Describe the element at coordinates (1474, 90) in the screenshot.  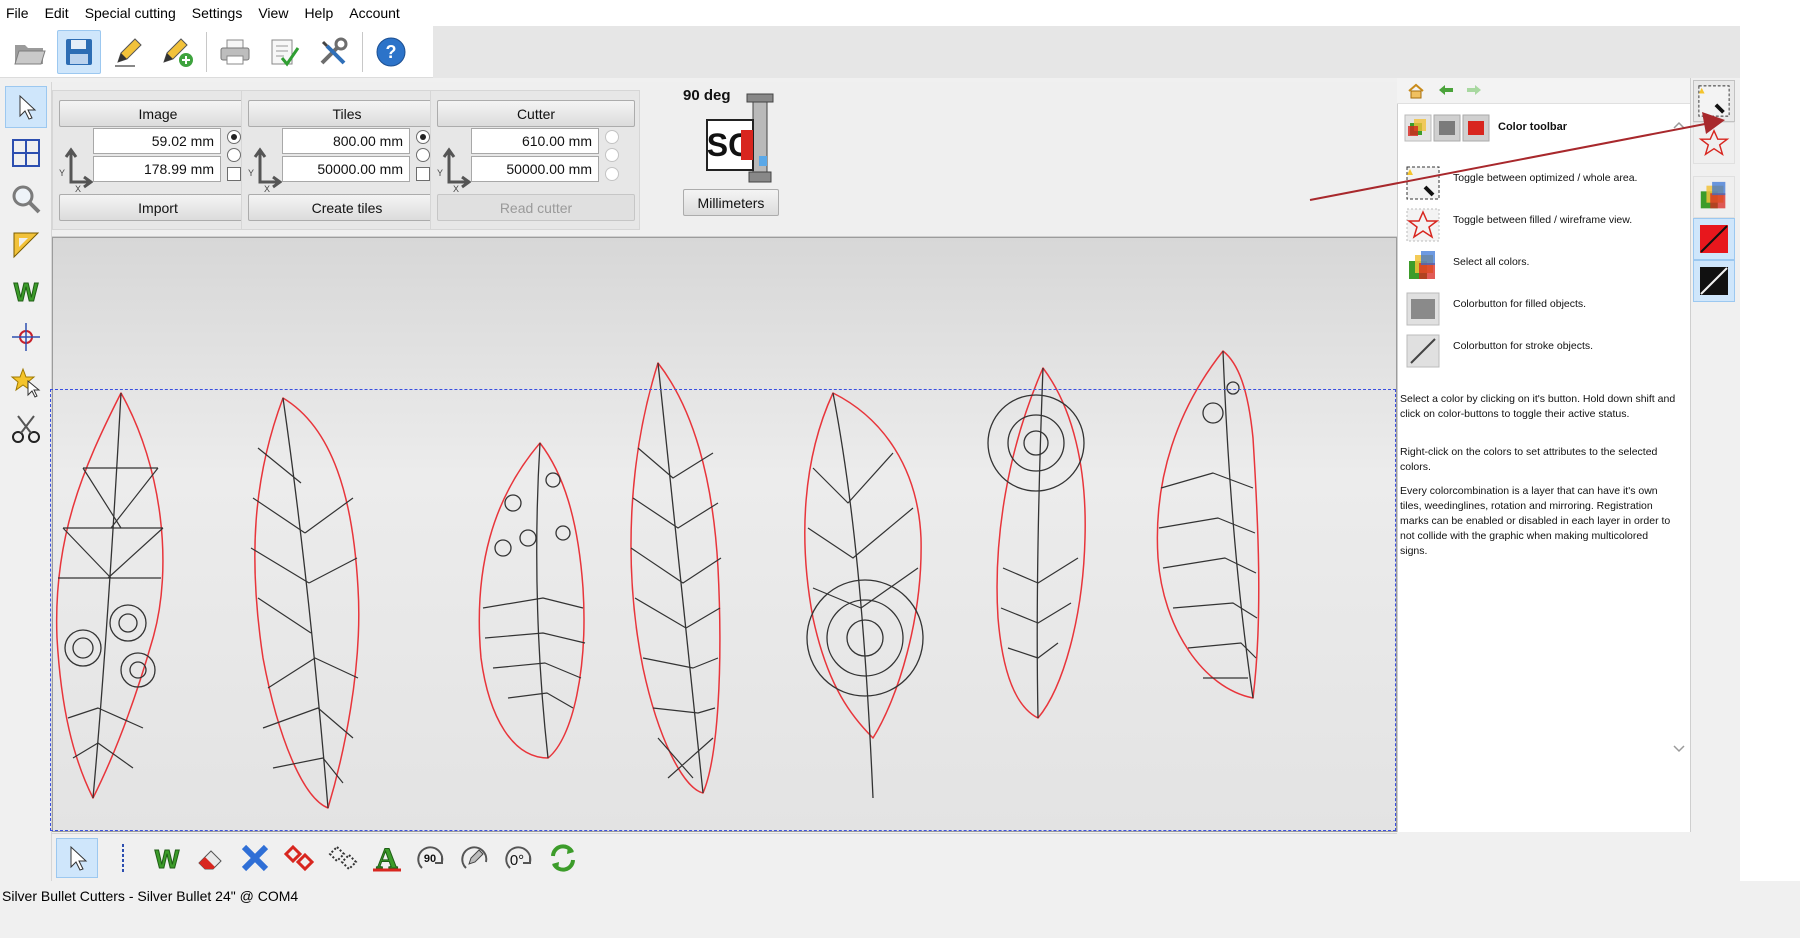
I see `forward-arrow-icon` at that location.